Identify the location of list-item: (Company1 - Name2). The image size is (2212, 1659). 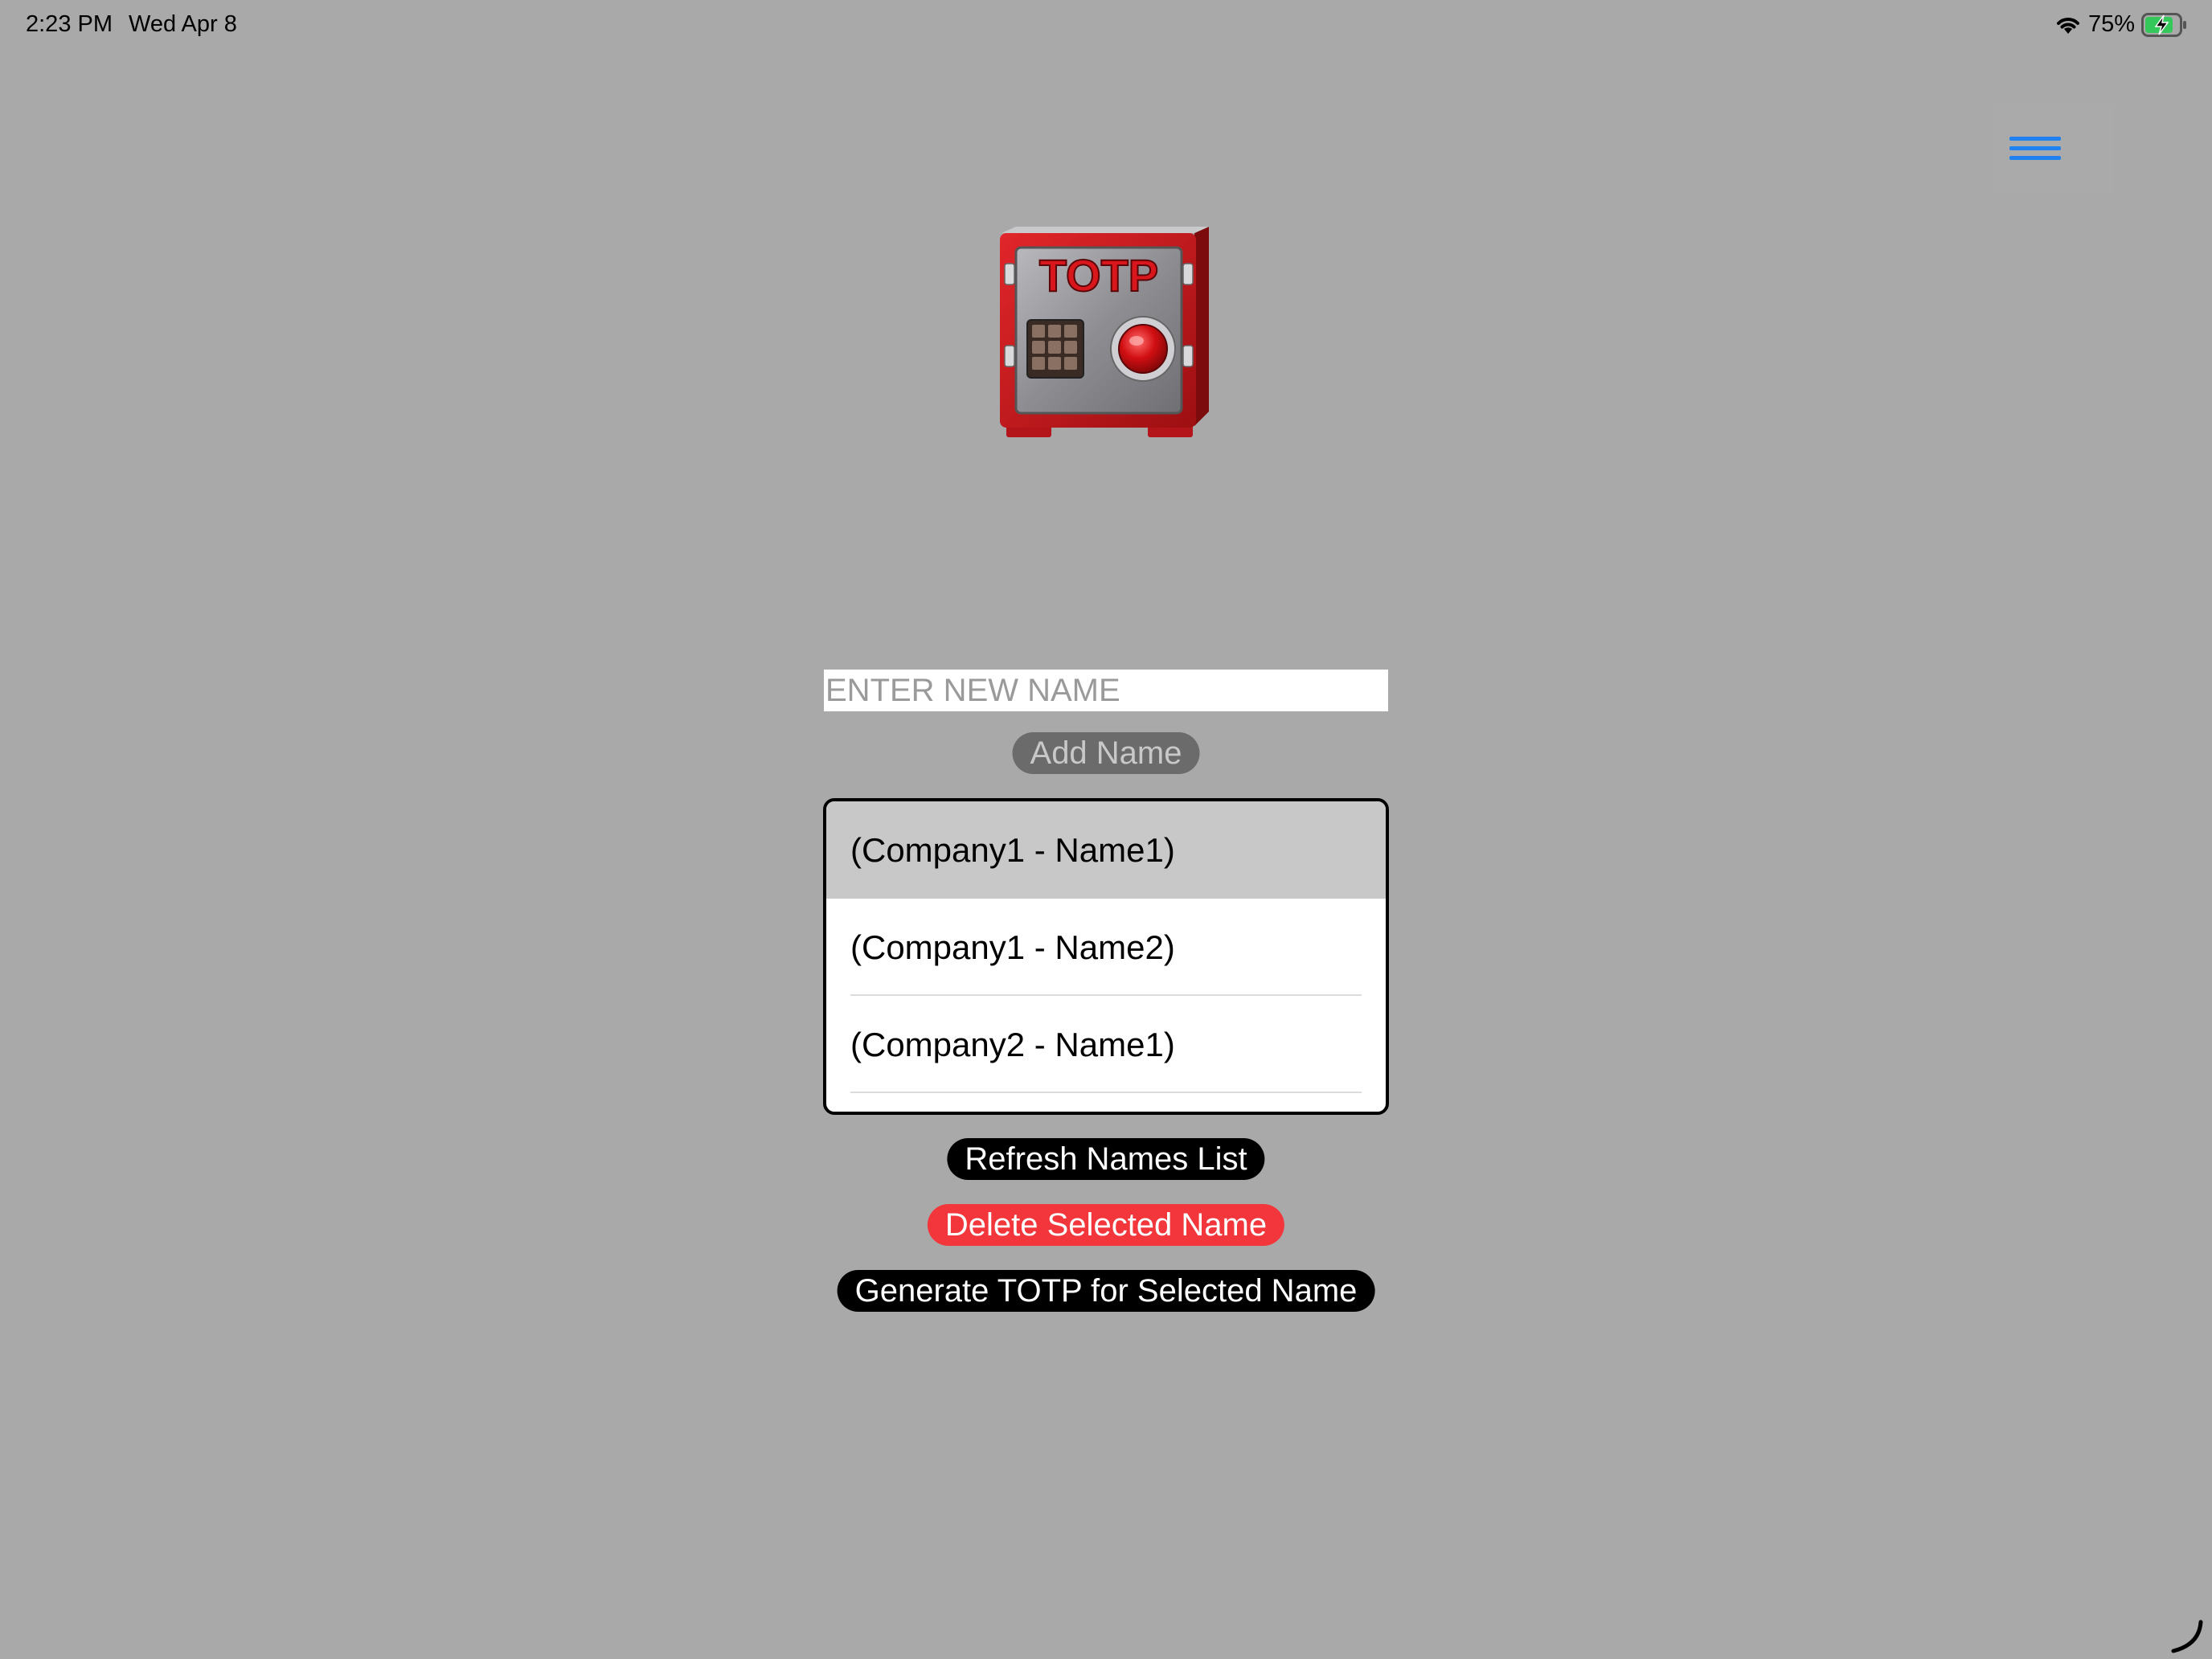
(1106, 948).